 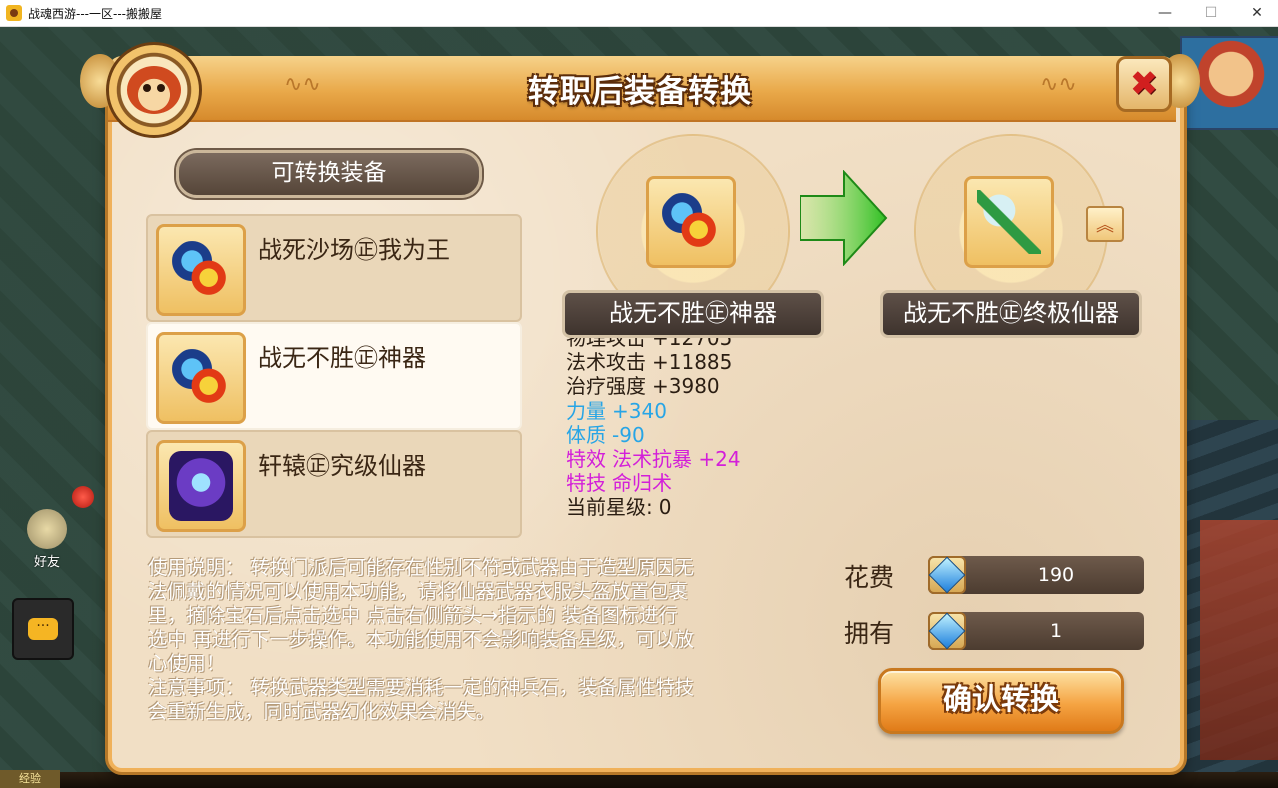 I want to click on close-icon: ✖, so click(x=1144, y=84).